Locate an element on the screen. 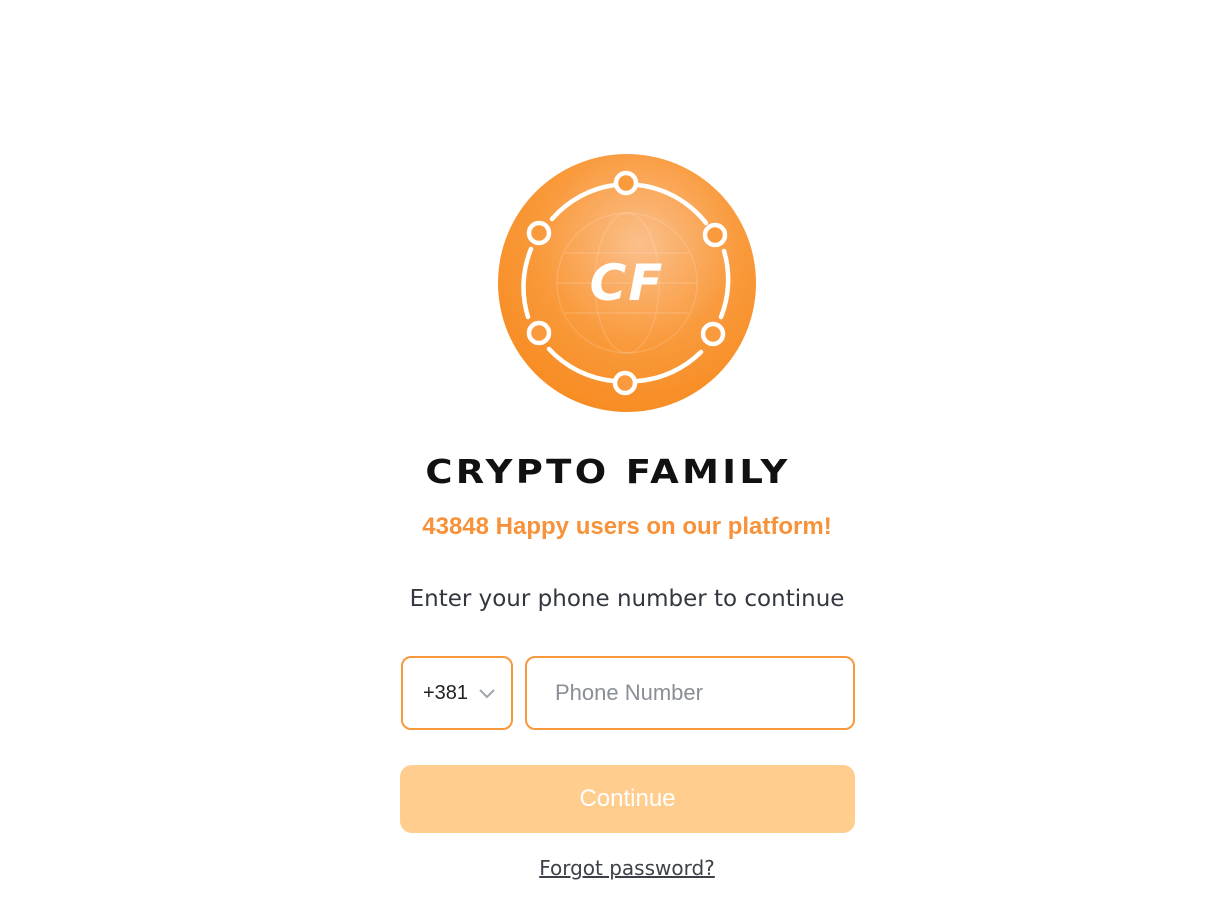  phone-prompt: Enter your phone number to continue is located at coordinates (627, 599).